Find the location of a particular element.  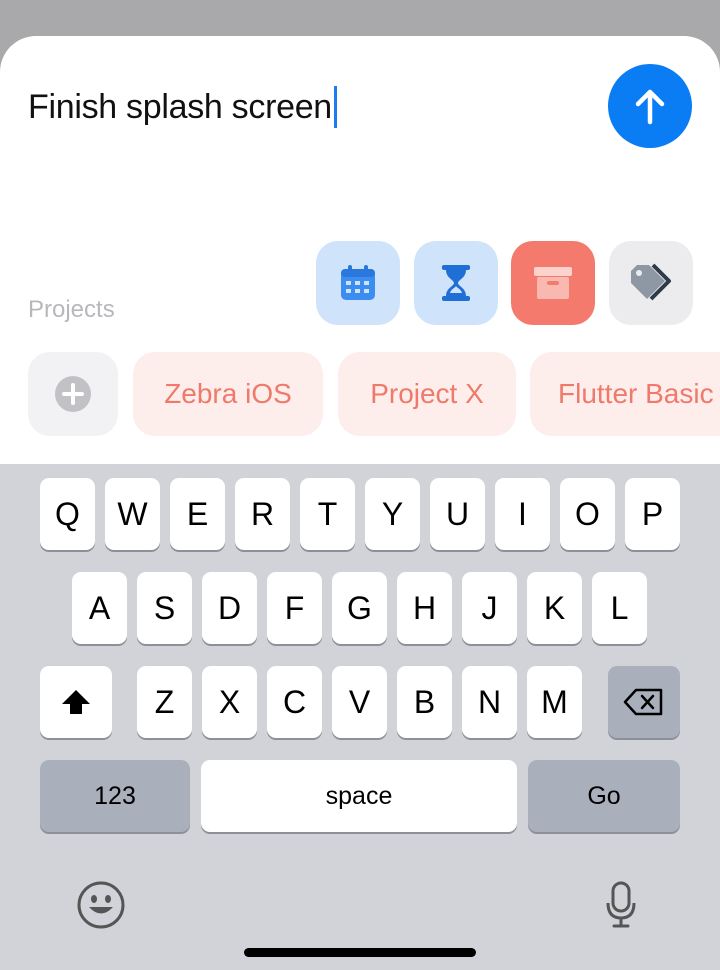

tag-icon is located at coordinates (651, 282).